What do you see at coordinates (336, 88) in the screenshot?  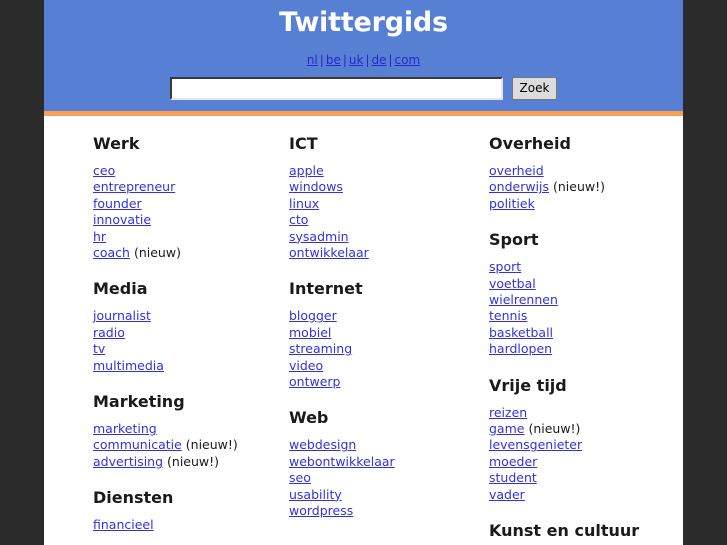 I see `search-input` at bounding box center [336, 88].